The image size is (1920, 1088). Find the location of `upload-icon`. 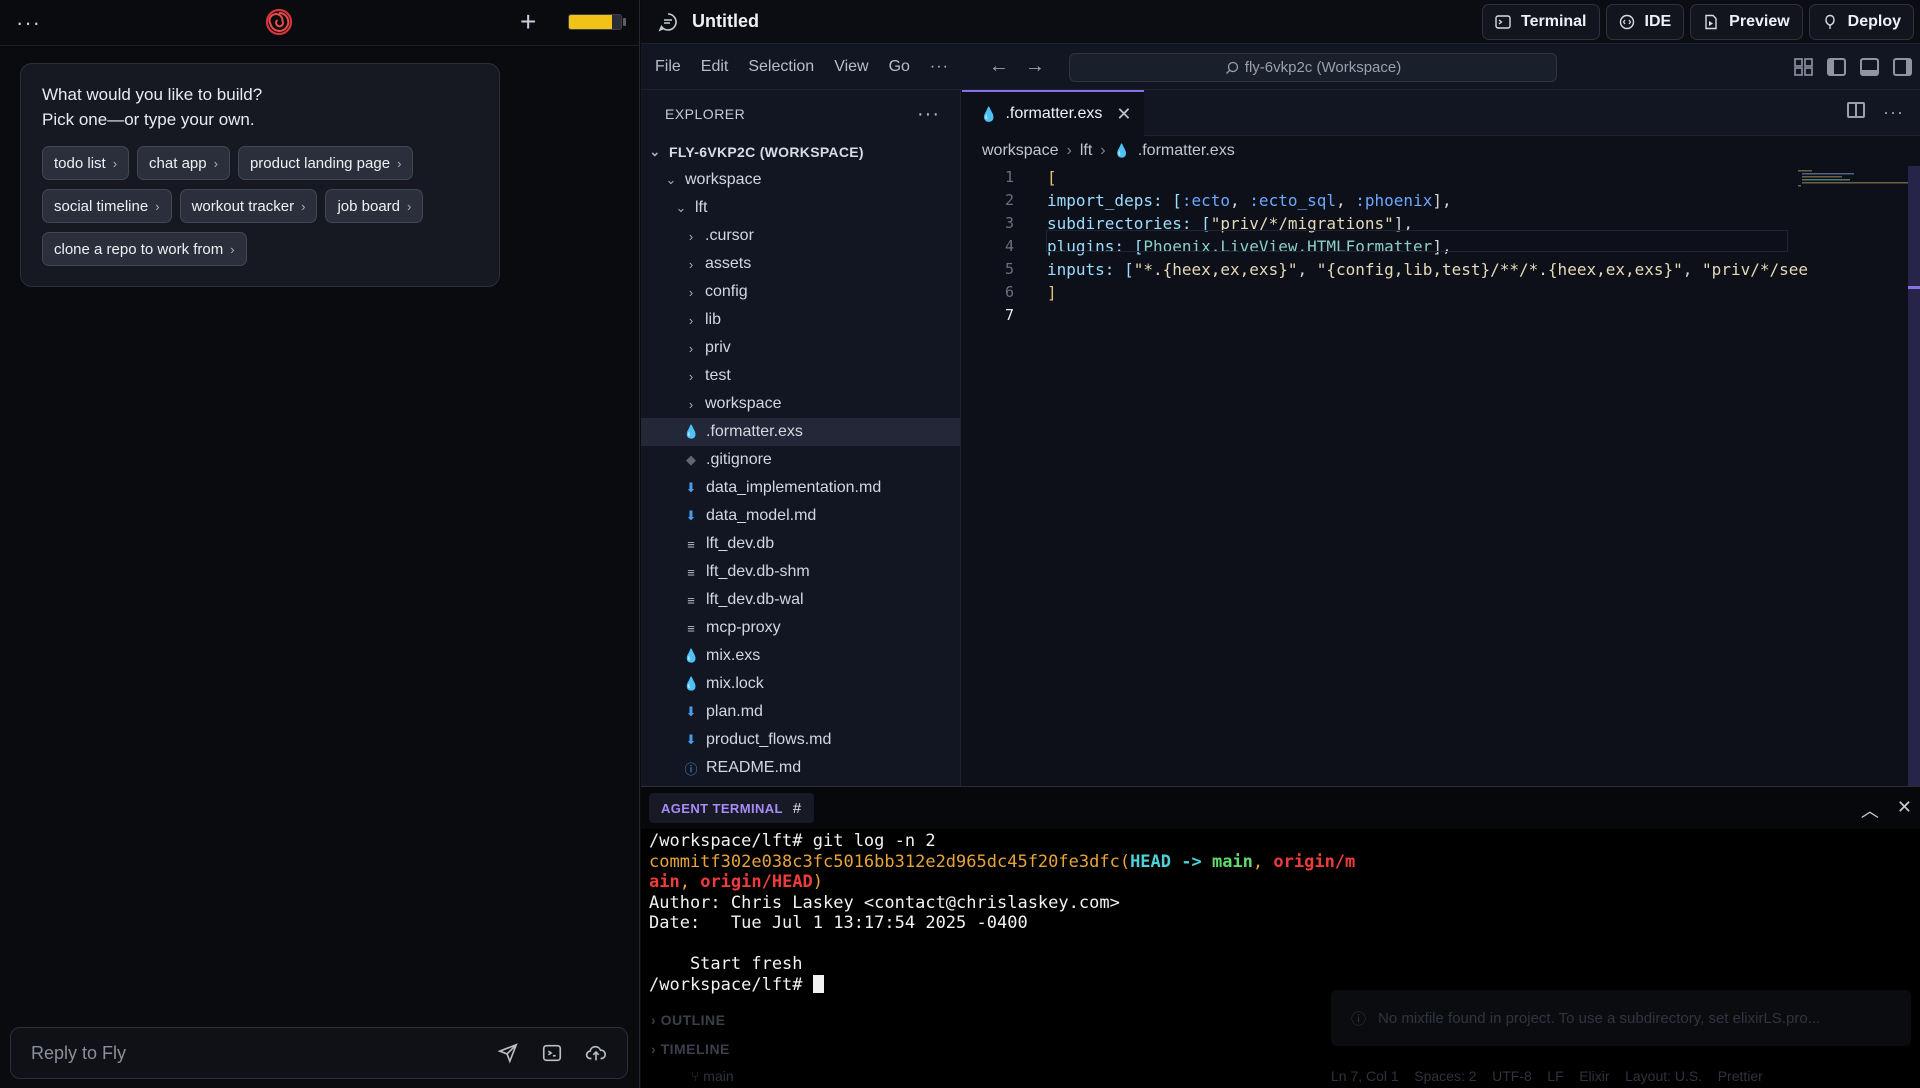

upload-icon is located at coordinates (596, 1053).